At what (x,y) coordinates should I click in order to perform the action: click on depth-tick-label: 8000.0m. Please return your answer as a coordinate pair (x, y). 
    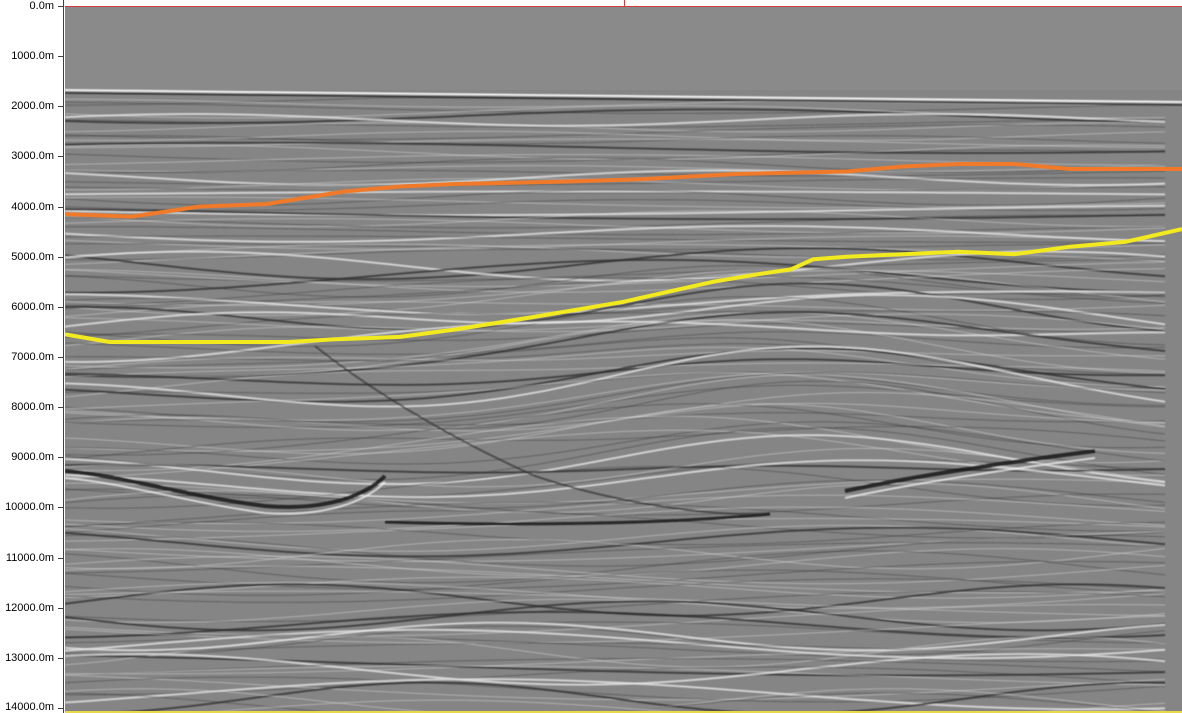
    Looking at the image, I should click on (32, 407).